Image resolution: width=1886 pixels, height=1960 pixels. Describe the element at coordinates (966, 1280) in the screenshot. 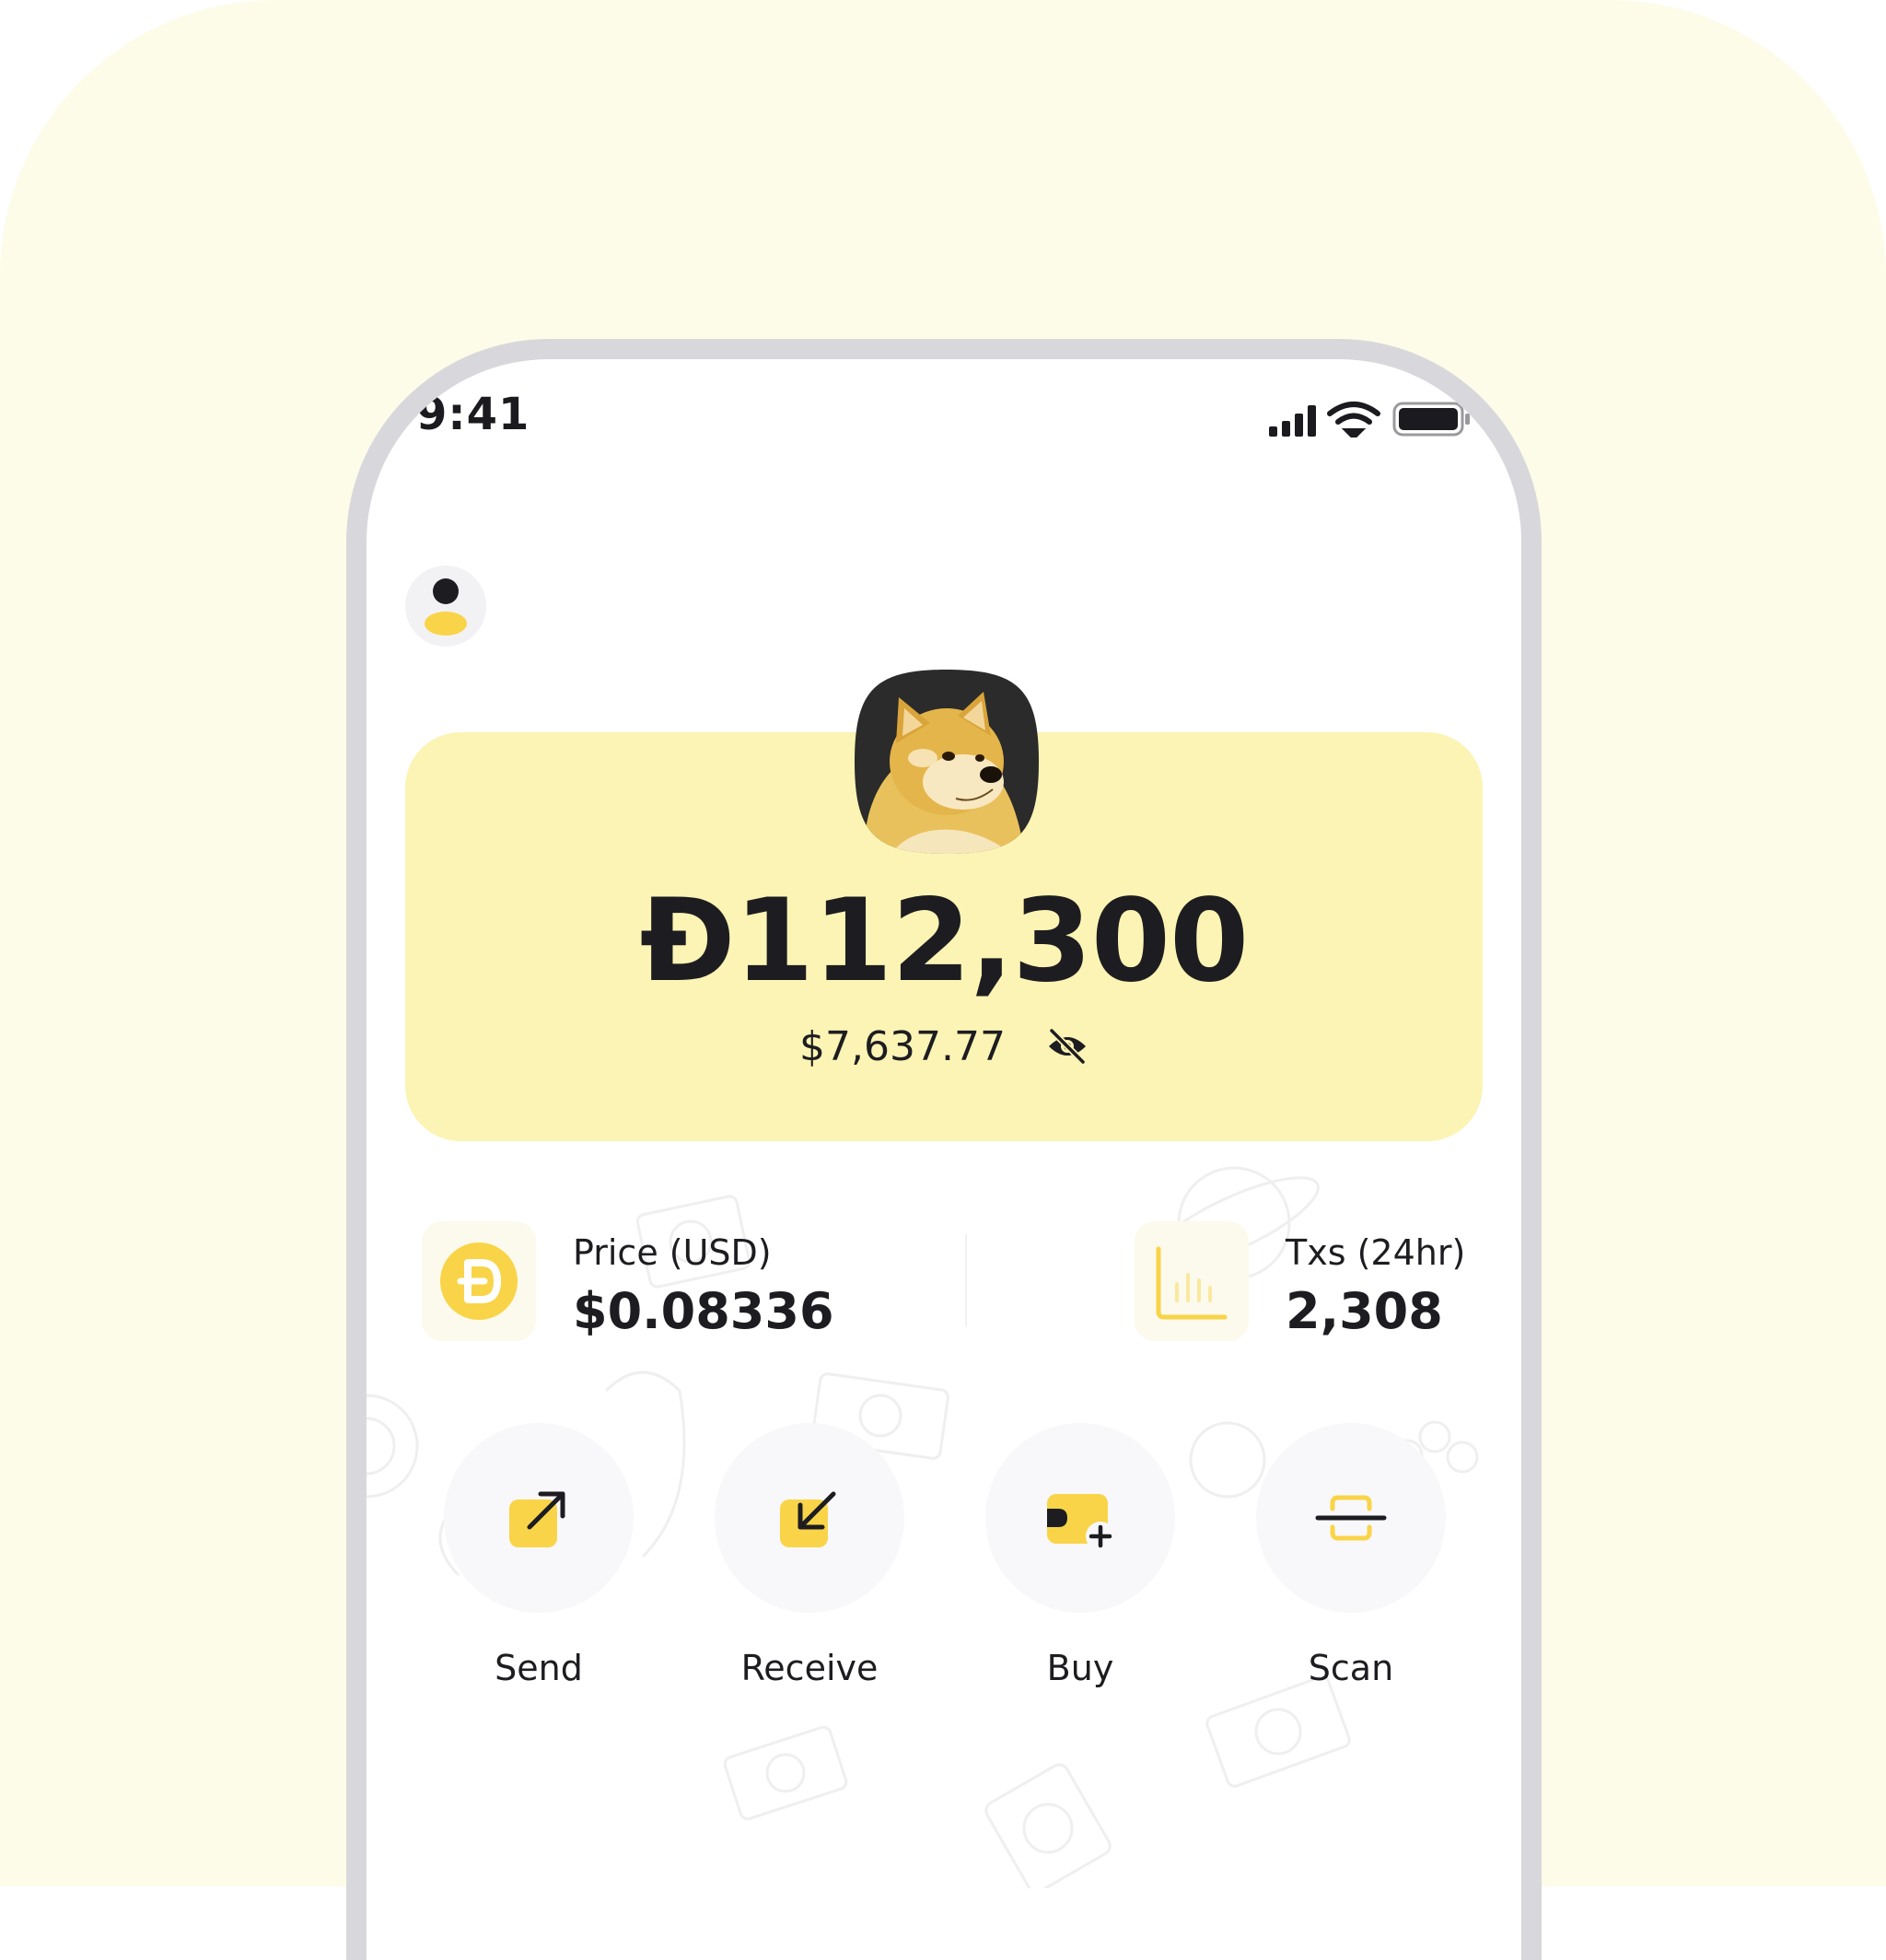

I see `stat-divider` at that location.